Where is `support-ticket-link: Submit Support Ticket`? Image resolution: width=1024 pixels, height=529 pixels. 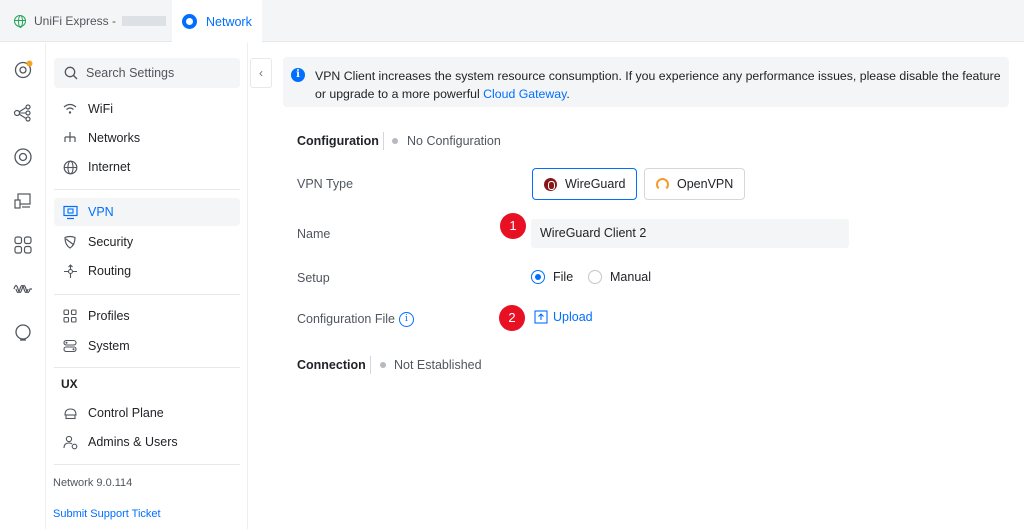 support-ticket-link: Submit Support Ticket is located at coordinates (107, 514).